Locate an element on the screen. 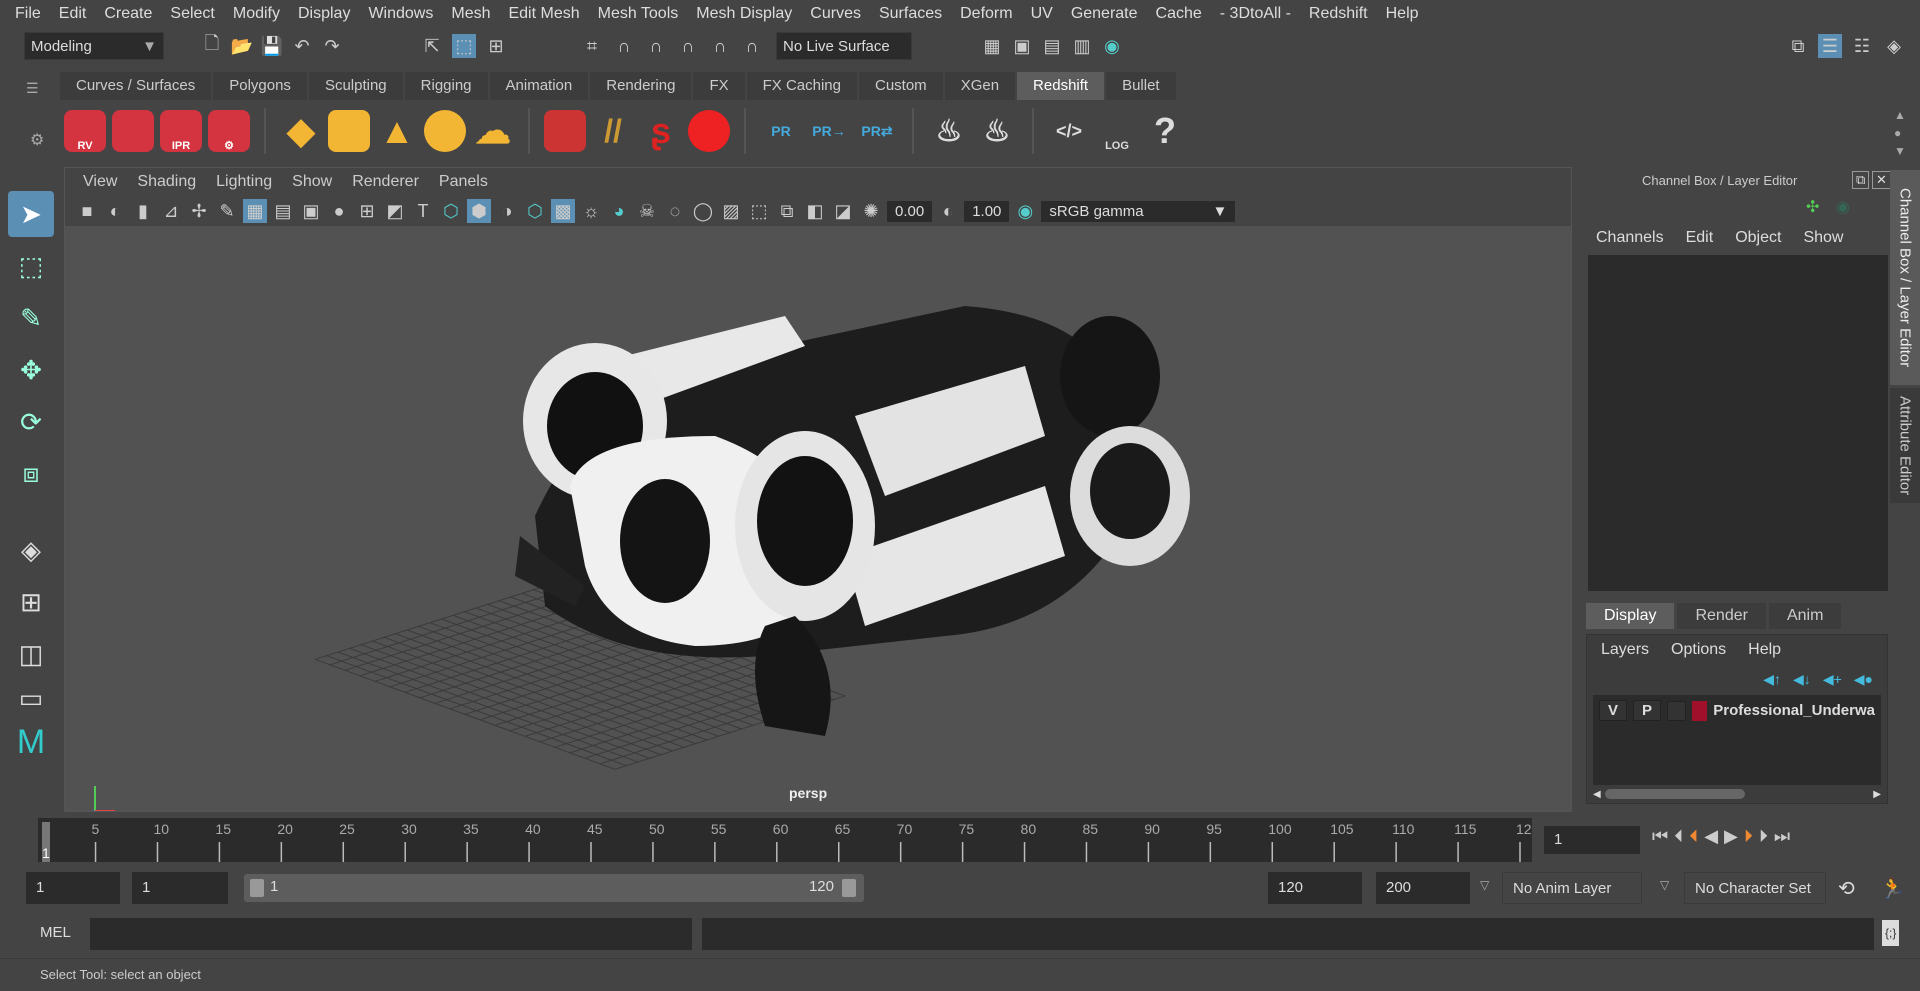 The height and width of the screenshot is (991, 1920). step-back-key-icon: ⏴ is located at coordinates (1678, 836).